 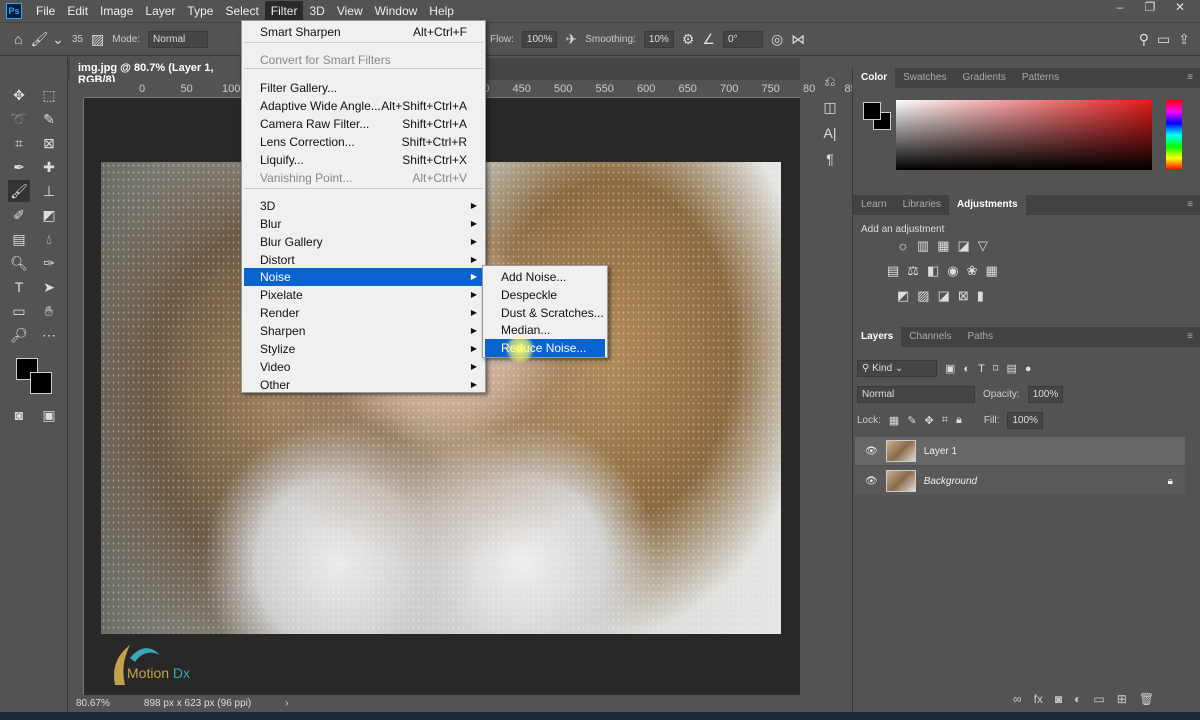 I want to click on paragraph-icon: ¶, so click(x=830, y=159).